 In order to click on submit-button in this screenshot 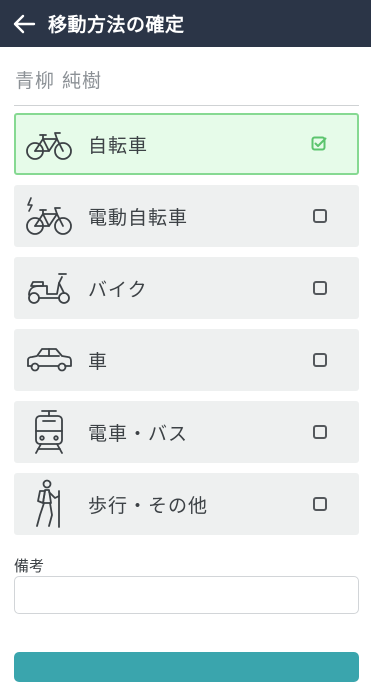, I will do `click(186, 667)`.